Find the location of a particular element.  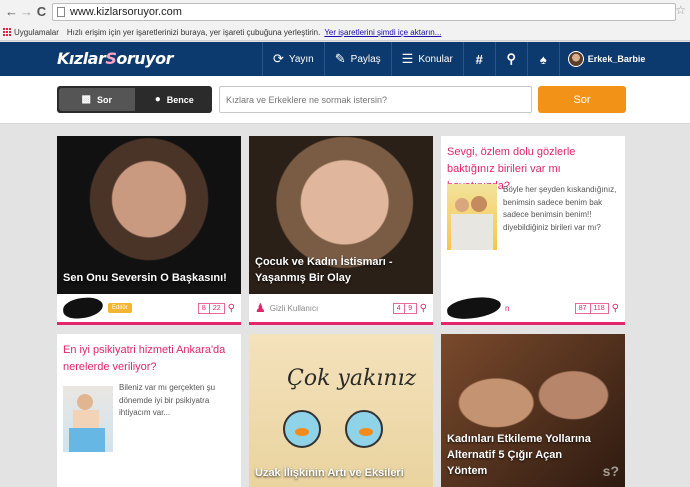

image-caption: s? is located at coordinates (610, 471).